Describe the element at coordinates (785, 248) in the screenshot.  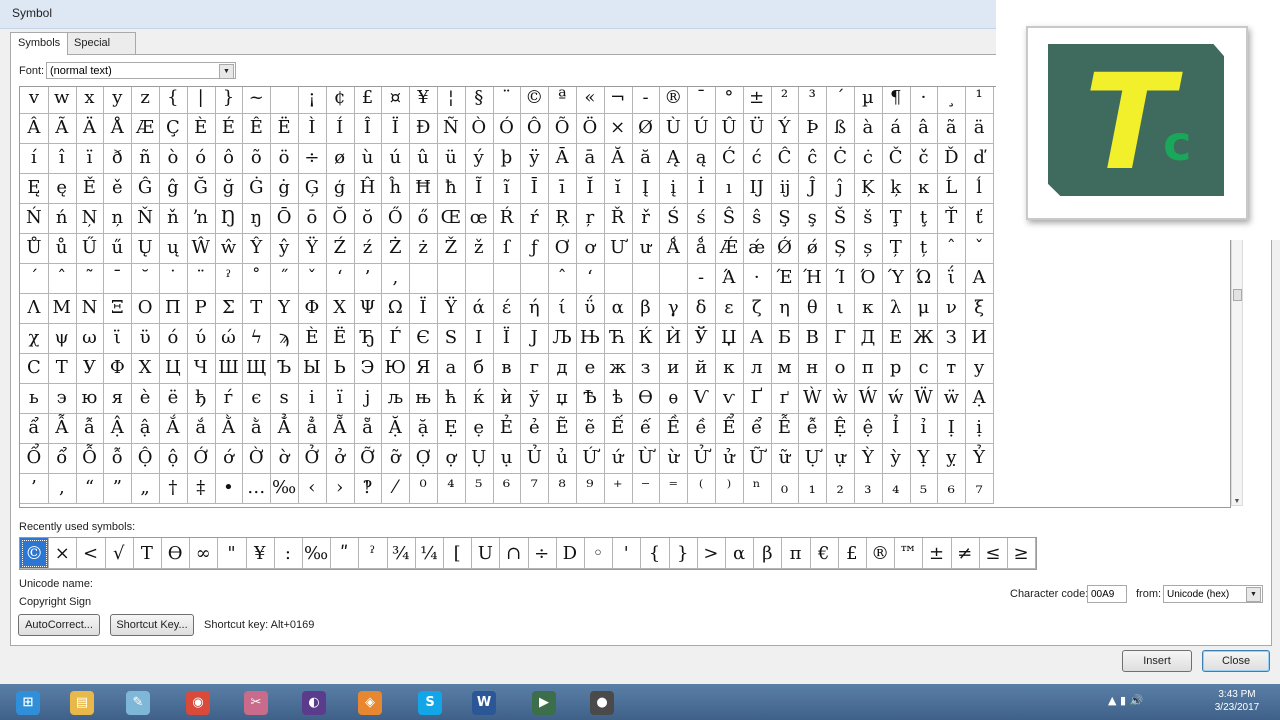
I see `symbol-cell: Ǿ` at that location.